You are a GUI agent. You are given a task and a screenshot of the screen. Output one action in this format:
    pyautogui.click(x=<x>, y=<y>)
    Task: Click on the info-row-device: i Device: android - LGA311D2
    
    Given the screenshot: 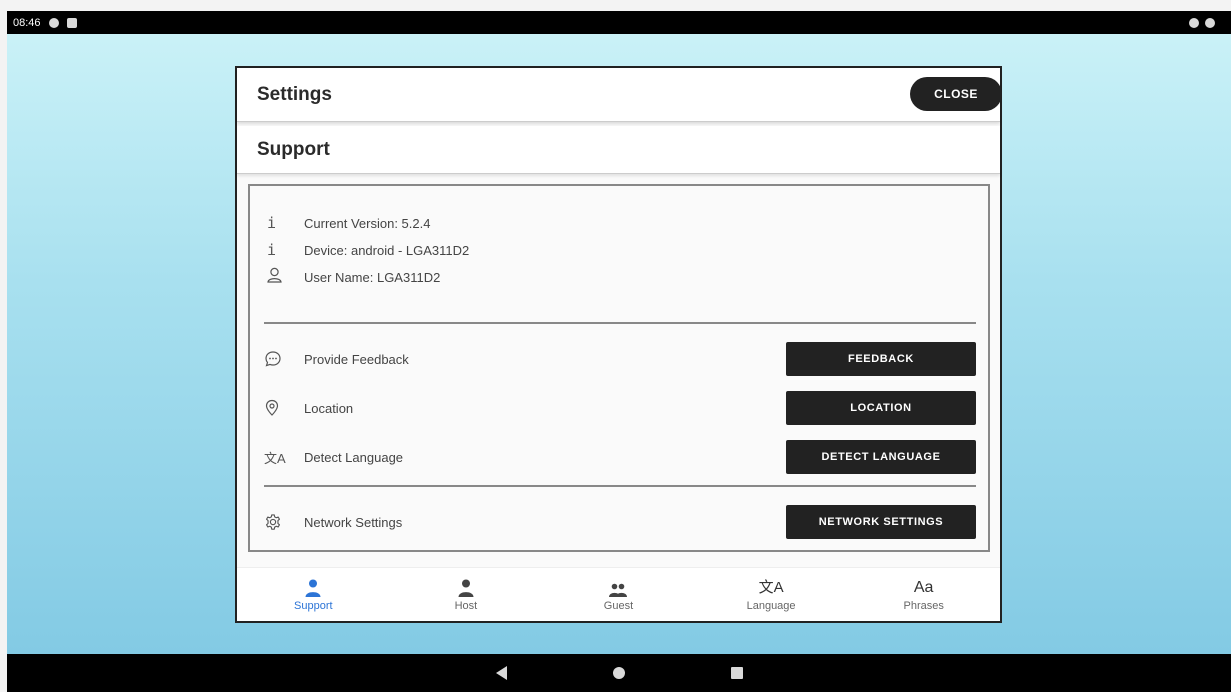 What is the action you would take?
    pyautogui.click(x=366, y=250)
    